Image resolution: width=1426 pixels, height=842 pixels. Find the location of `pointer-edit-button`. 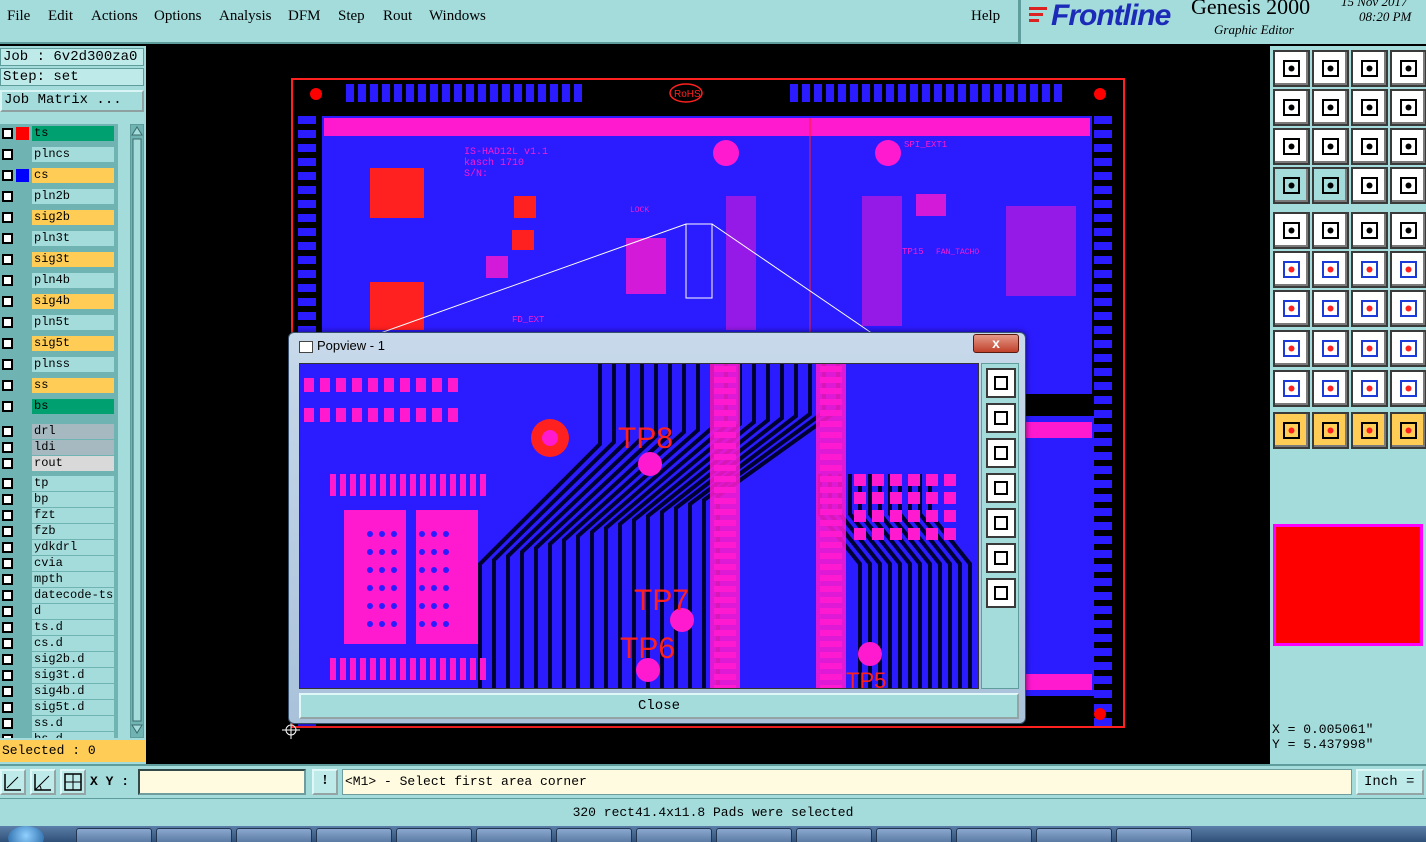

pointer-edit-button is located at coordinates (1369, 430).